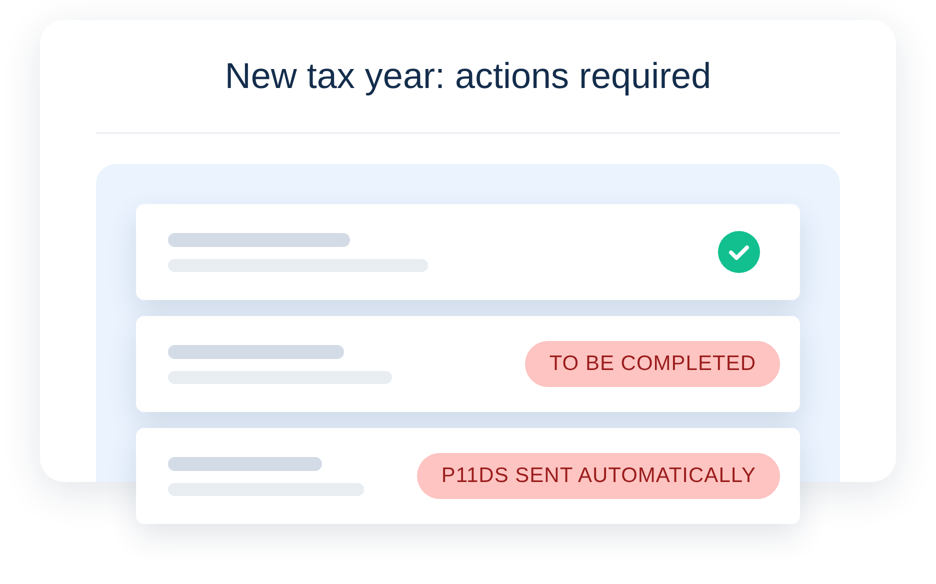  What do you see at coordinates (739, 252) in the screenshot?
I see `check-icon` at bounding box center [739, 252].